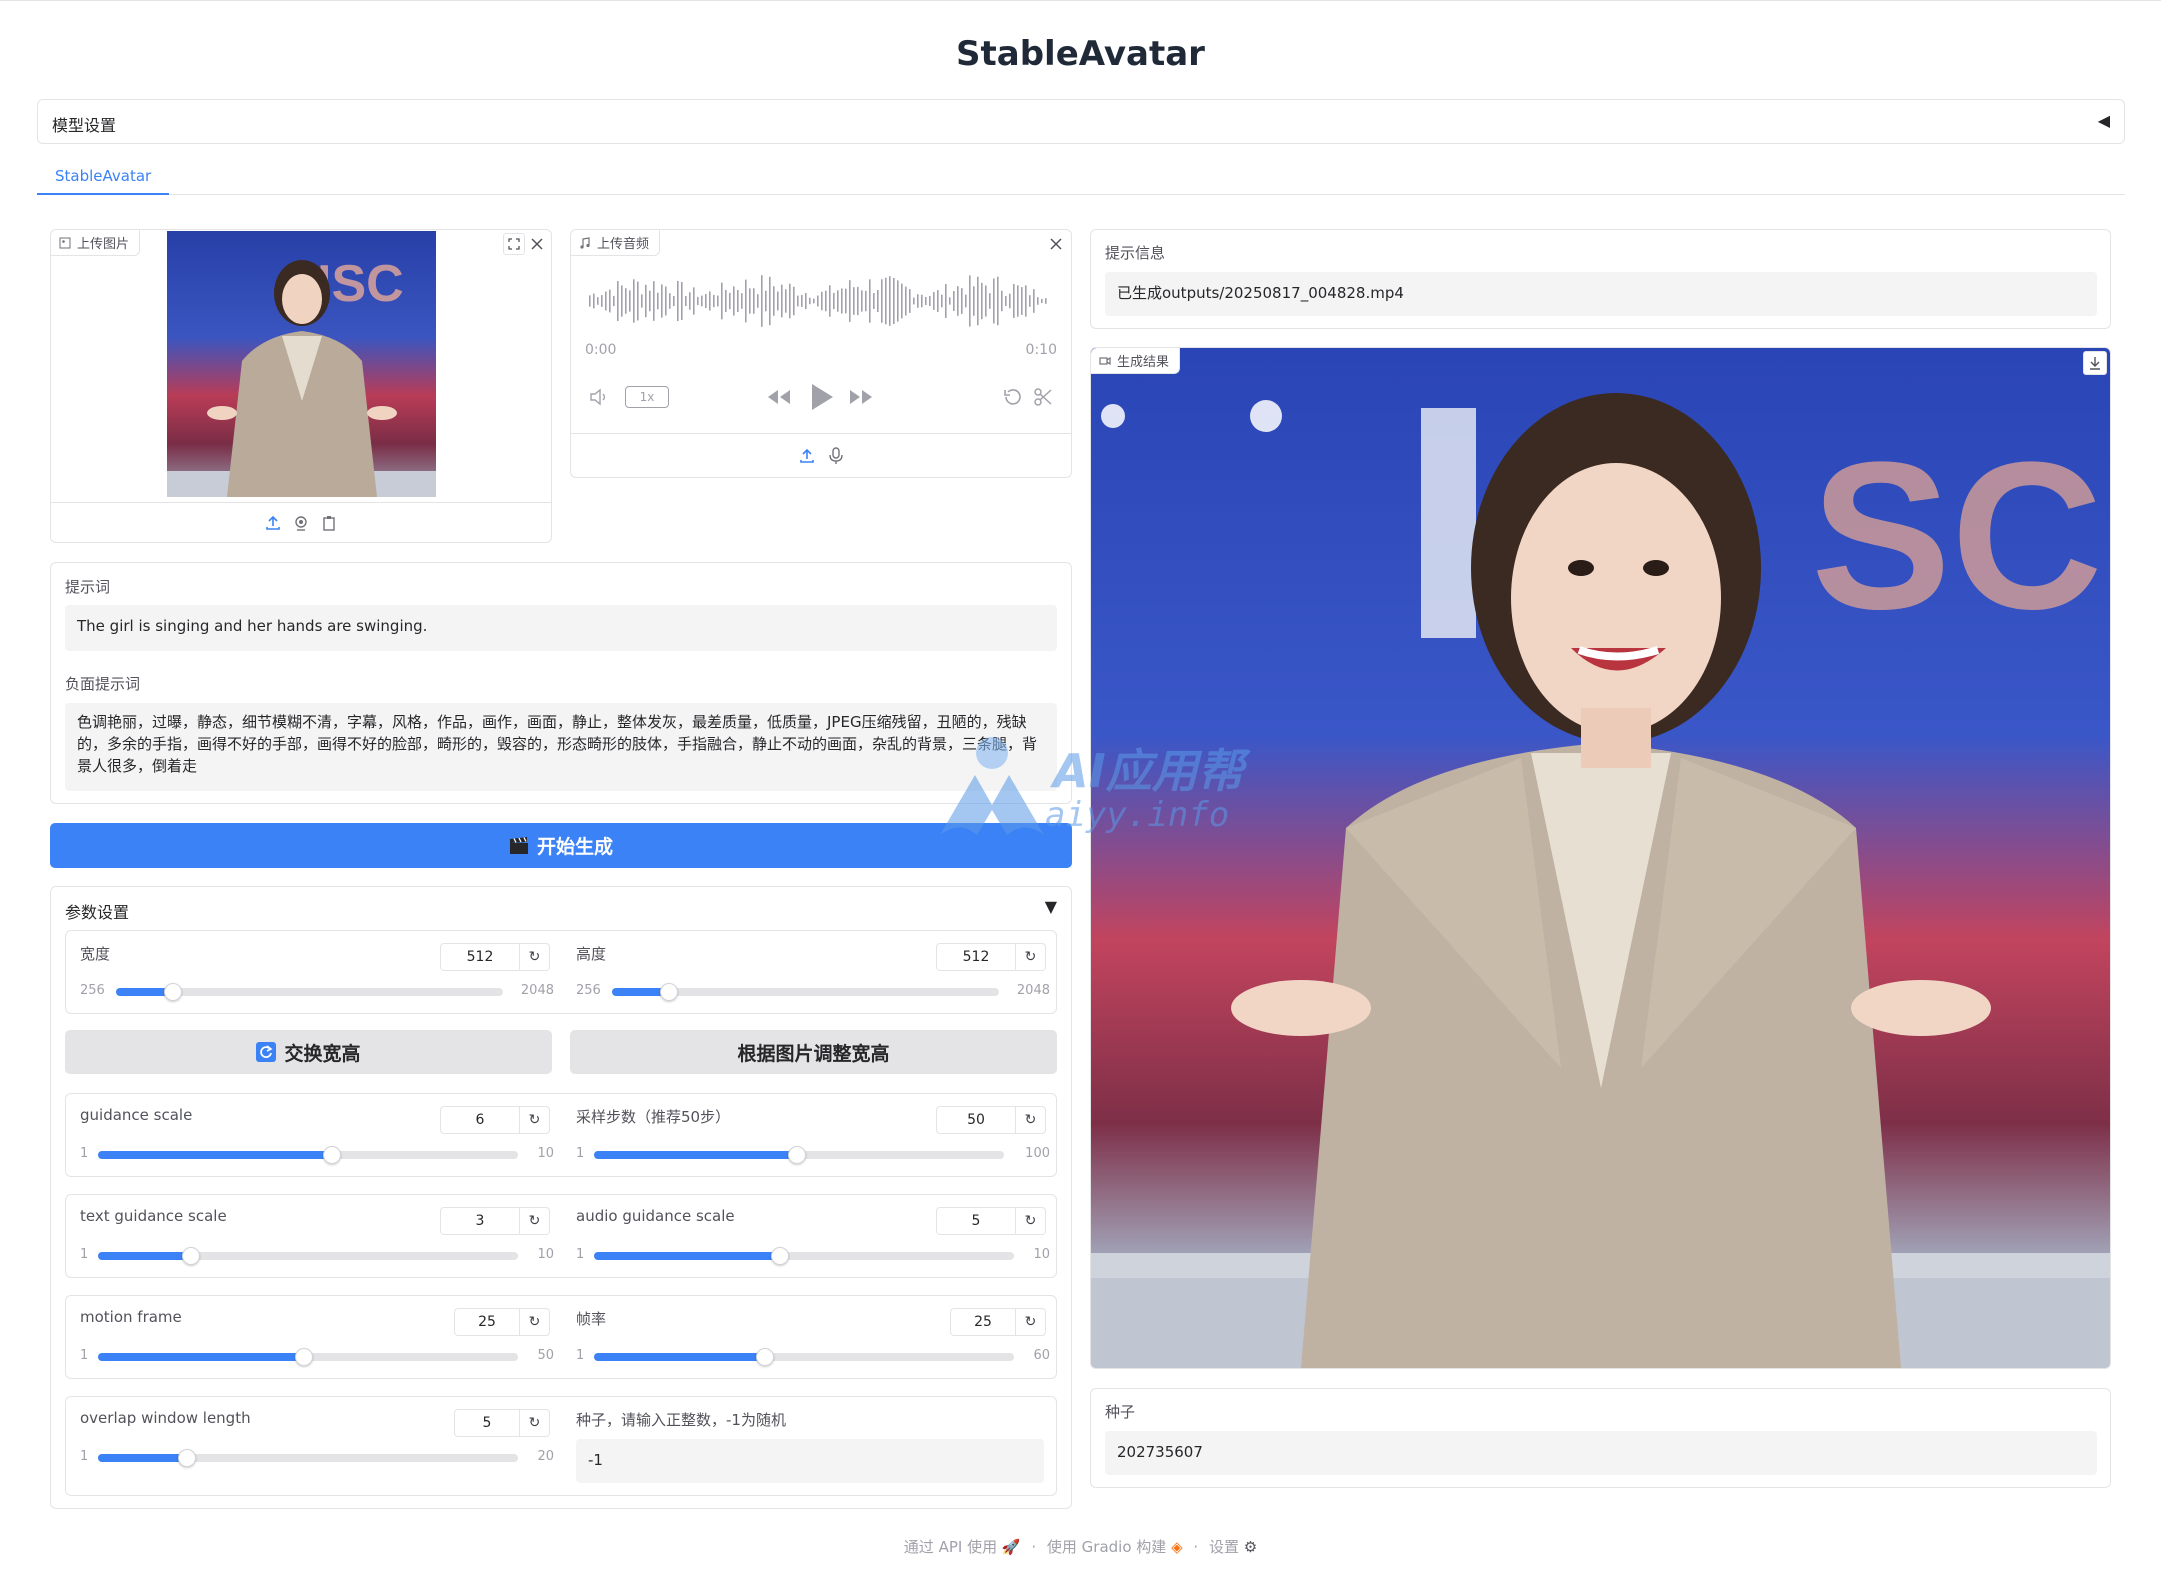 Image resolution: width=2161 pixels, height=1578 pixels. I want to click on seed-output-textbox: 202735607, so click(1601, 1453).